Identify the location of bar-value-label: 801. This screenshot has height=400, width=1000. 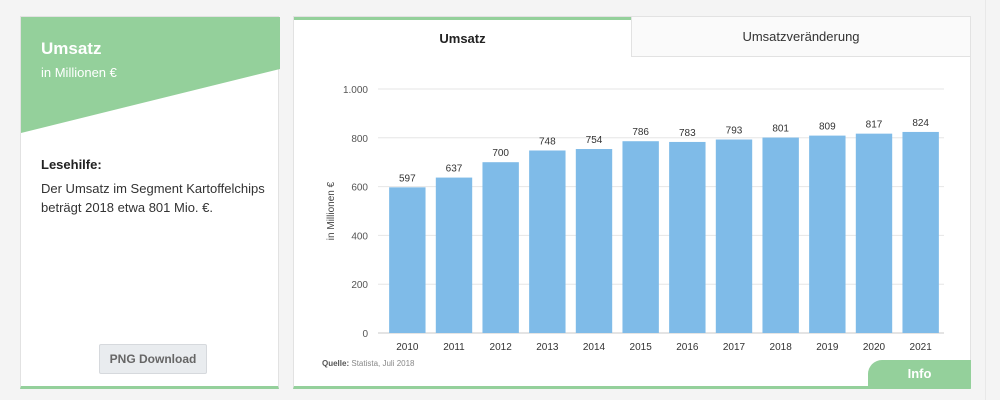
(780, 129).